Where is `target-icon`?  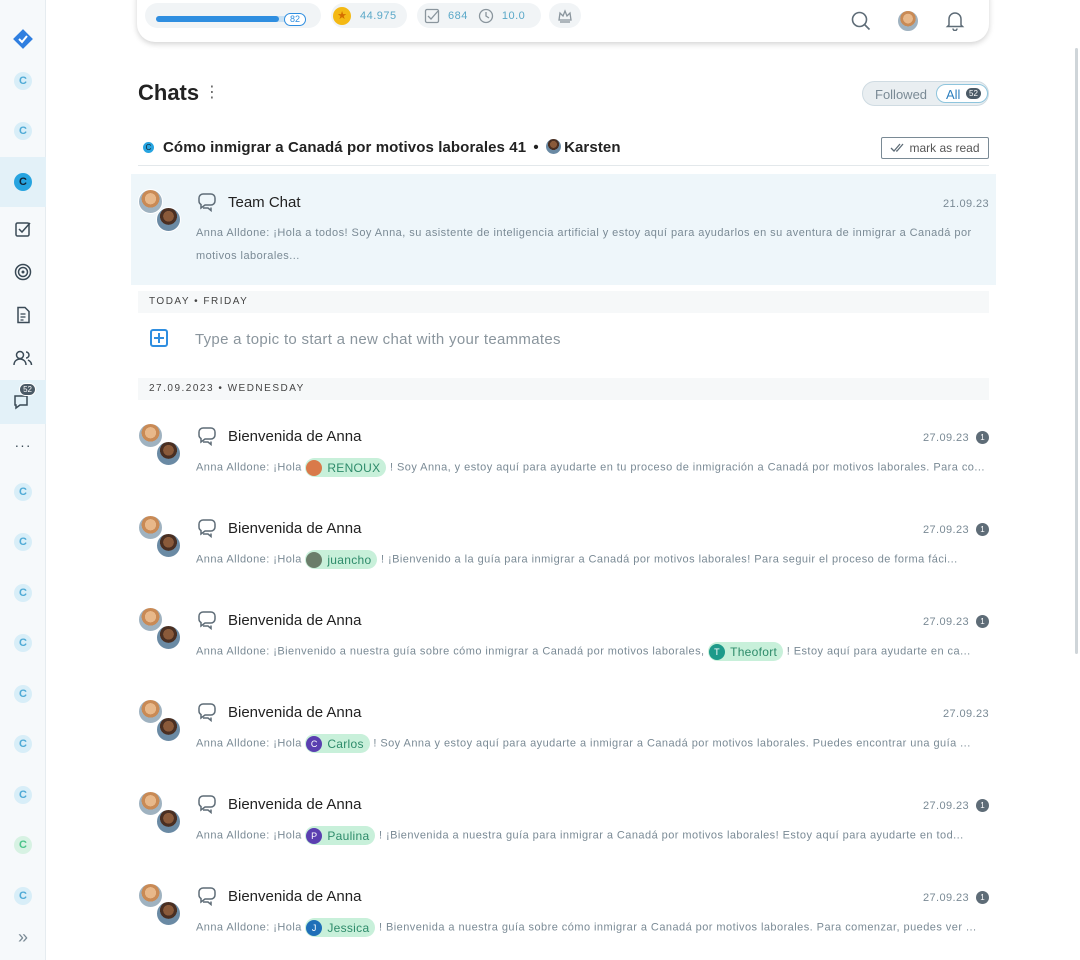 target-icon is located at coordinates (23, 272).